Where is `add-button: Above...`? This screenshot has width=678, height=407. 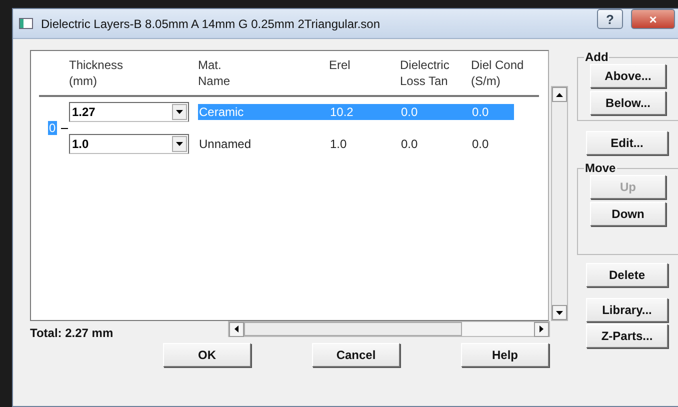 add-button: Above... is located at coordinates (628, 76).